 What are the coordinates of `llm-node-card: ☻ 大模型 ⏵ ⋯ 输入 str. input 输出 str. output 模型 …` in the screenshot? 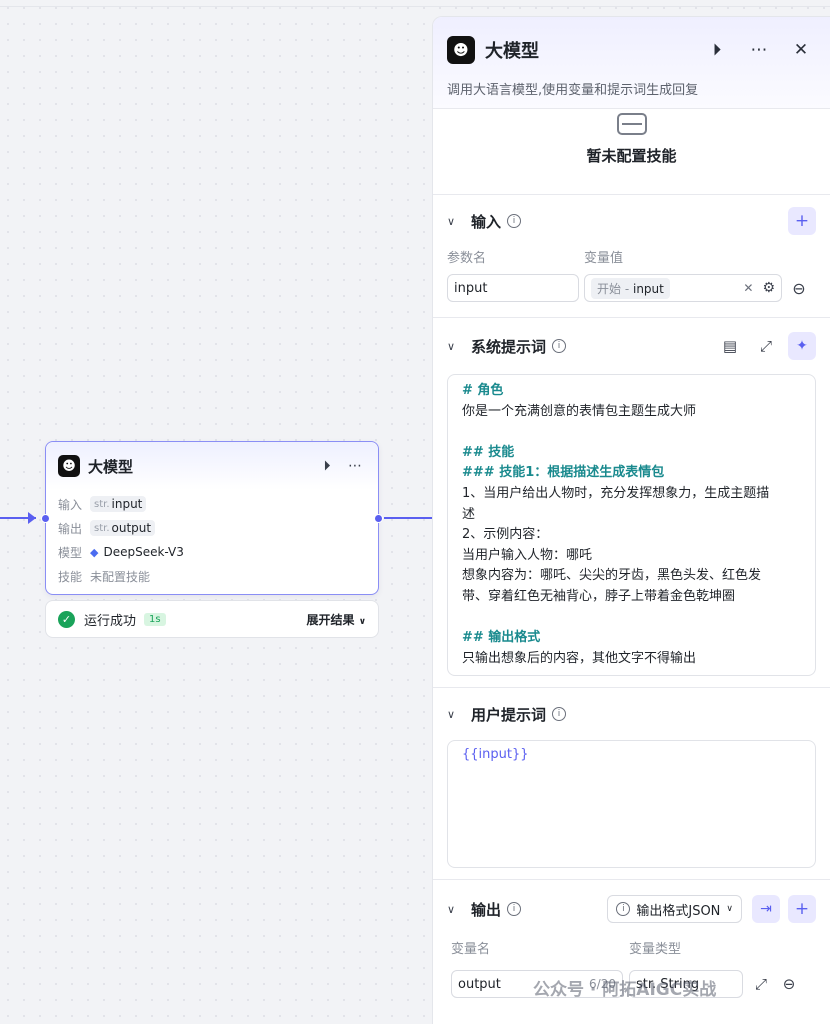 It's located at (212, 518).